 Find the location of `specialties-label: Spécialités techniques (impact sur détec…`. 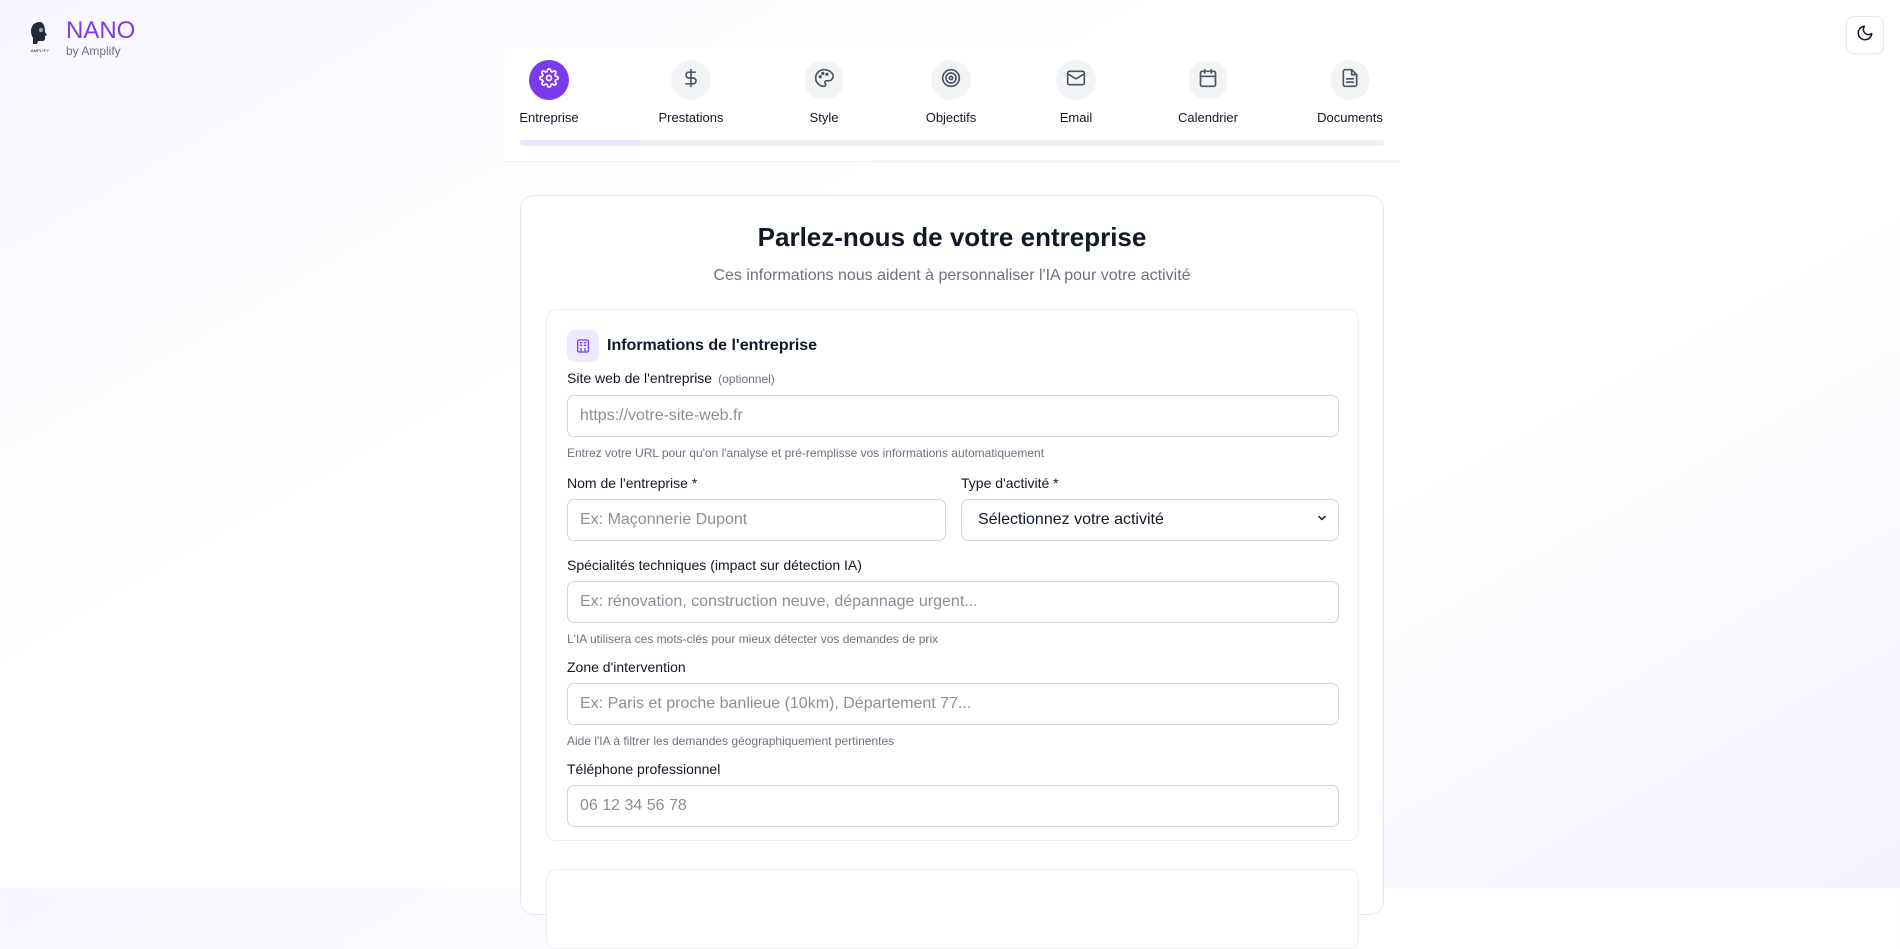

specialties-label: Spécialités techniques (impact sur détec… is located at coordinates (714, 565).